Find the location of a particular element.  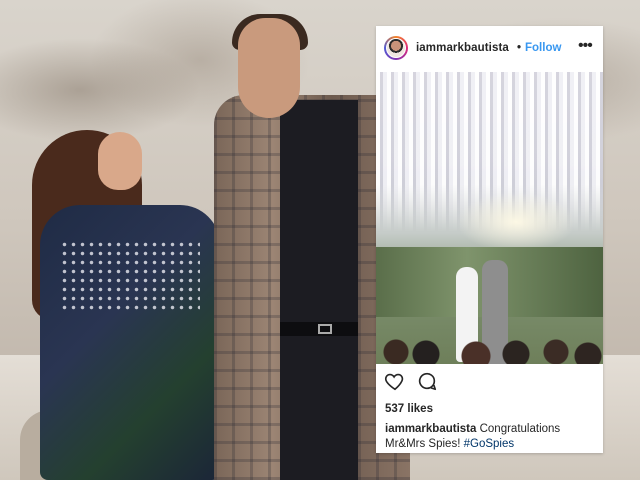

man-head is located at coordinates (269, 68).